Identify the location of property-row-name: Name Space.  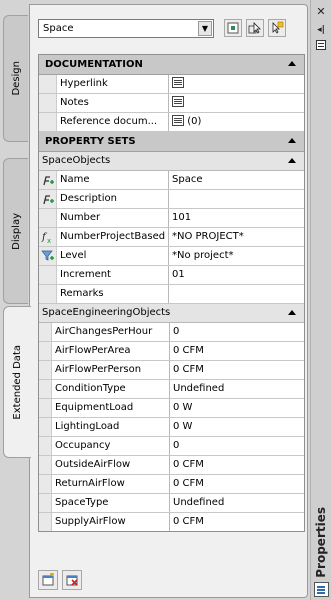
(171, 180).